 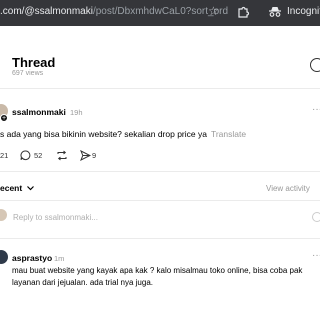 What do you see at coordinates (288, 188) in the screenshot?
I see `view-activity-link: View activity` at bounding box center [288, 188].